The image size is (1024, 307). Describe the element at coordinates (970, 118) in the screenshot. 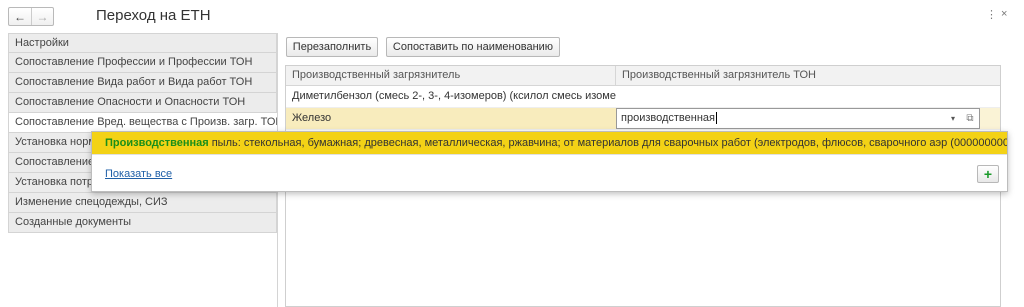

I see `open-item-icon: ⧉` at that location.